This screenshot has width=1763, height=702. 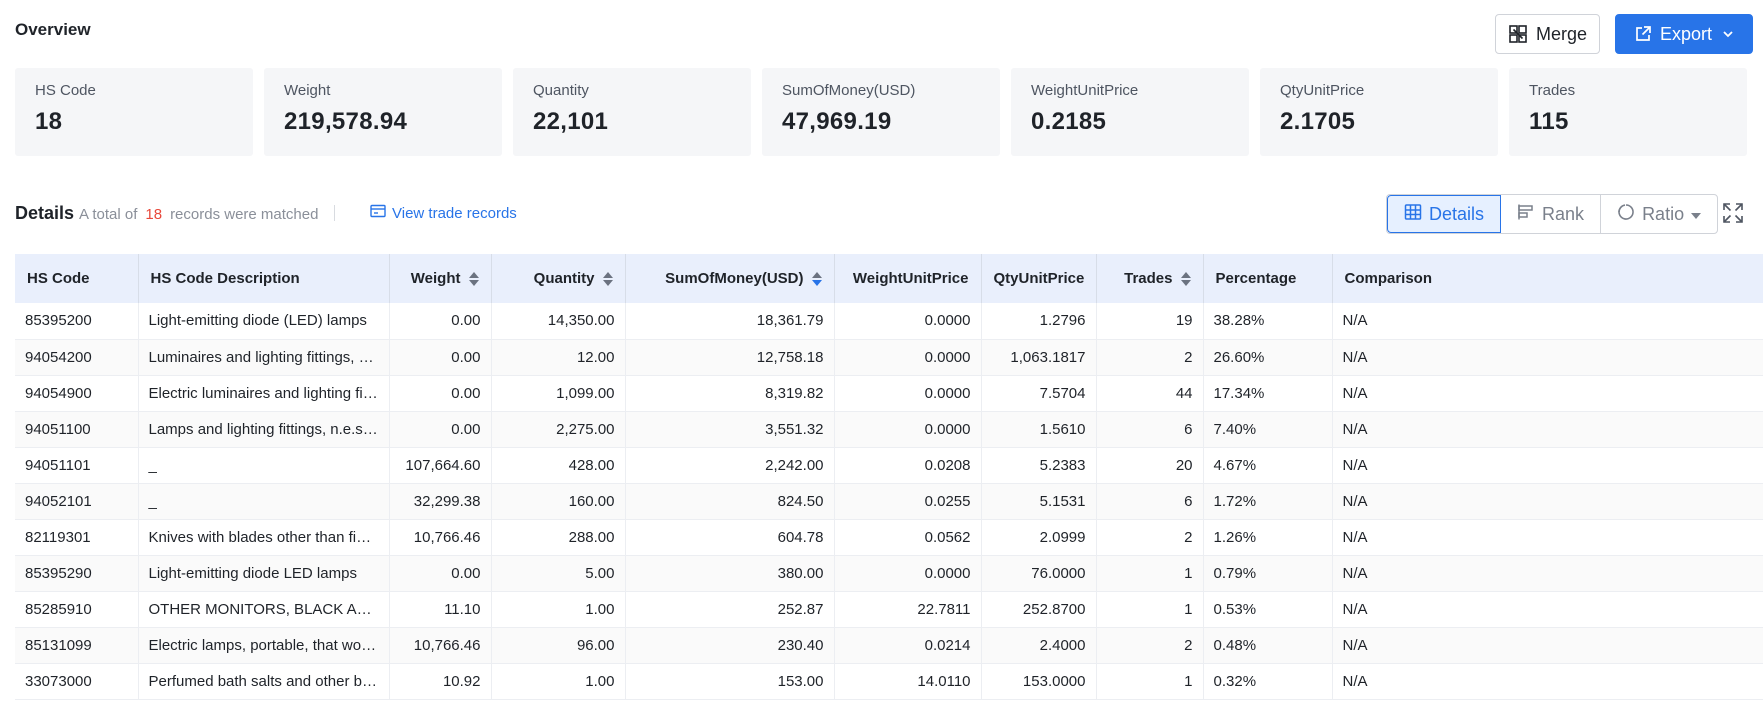 What do you see at coordinates (1130, 112) in the screenshot?
I see `stat-card-weight-unit-price: WeightUnitPrice 0.2185` at bounding box center [1130, 112].